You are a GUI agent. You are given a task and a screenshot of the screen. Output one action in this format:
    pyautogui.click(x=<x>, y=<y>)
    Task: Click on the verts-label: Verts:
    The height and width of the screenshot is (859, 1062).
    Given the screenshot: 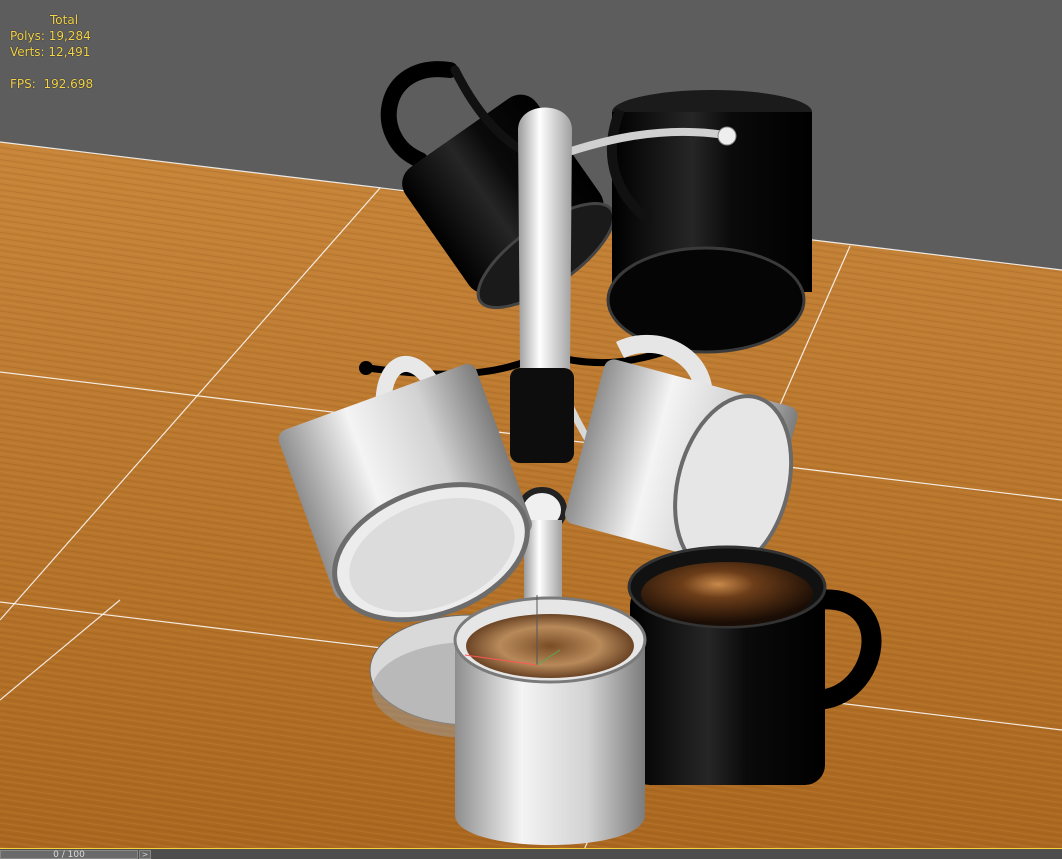 What is the action you would take?
    pyautogui.click(x=27, y=52)
    